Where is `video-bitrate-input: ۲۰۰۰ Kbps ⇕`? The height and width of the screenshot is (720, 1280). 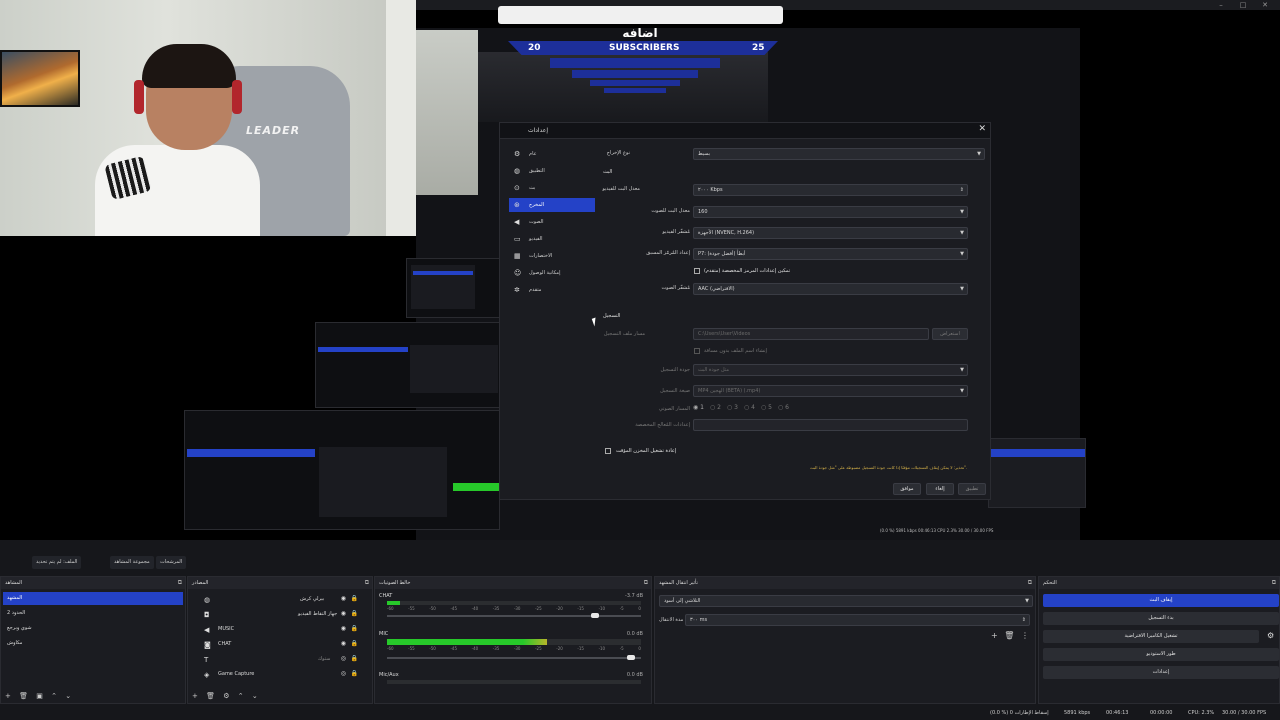
video-bitrate-input: ۲۰۰۰ Kbps ⇕ is located at coordinates (830, 190).